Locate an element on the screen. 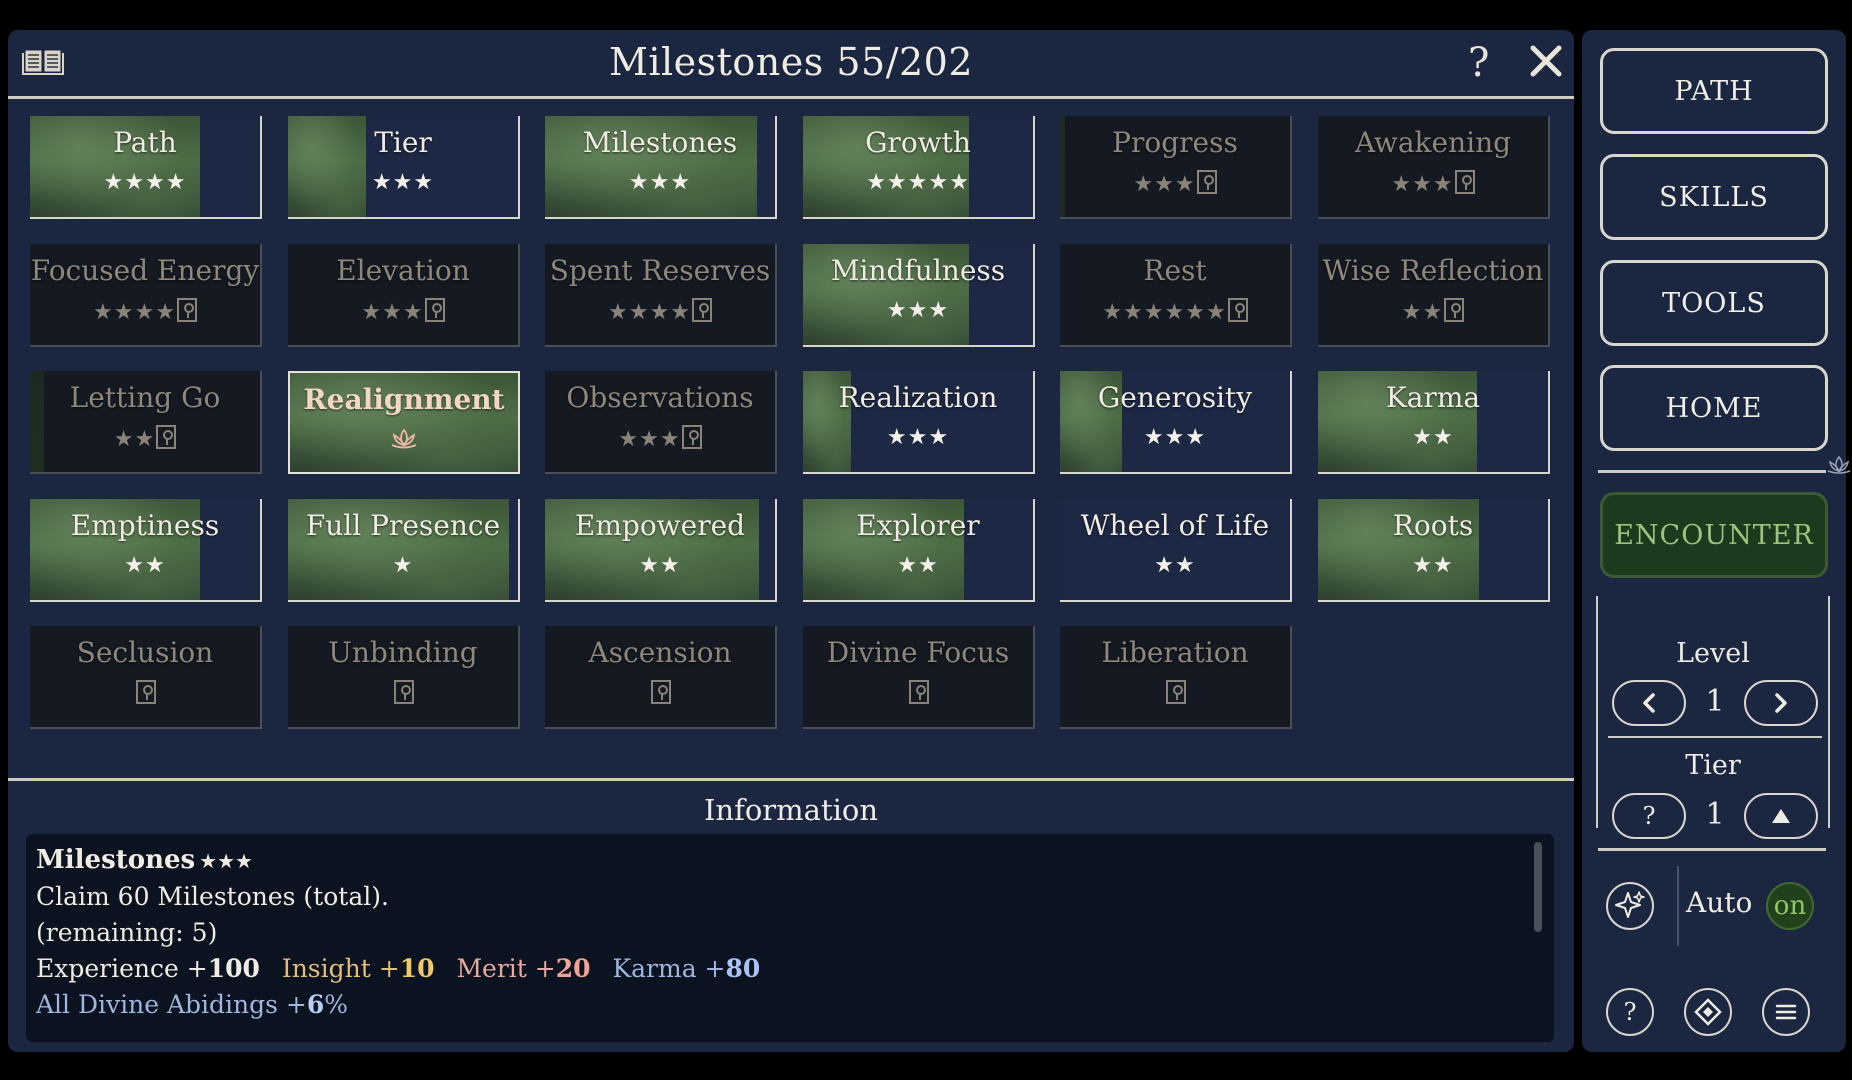 Image resolution: width=1852 pixels, height=1080 pixels. milestone-name: Path is located at coordinates (145, 142).